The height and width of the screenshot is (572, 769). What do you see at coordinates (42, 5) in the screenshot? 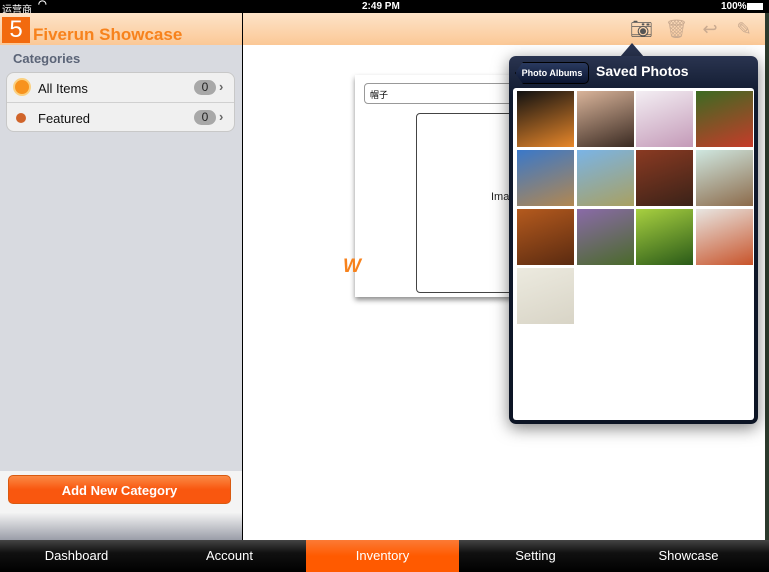
I see `wifi-icon: ◠` at bounding box center [42, 5].